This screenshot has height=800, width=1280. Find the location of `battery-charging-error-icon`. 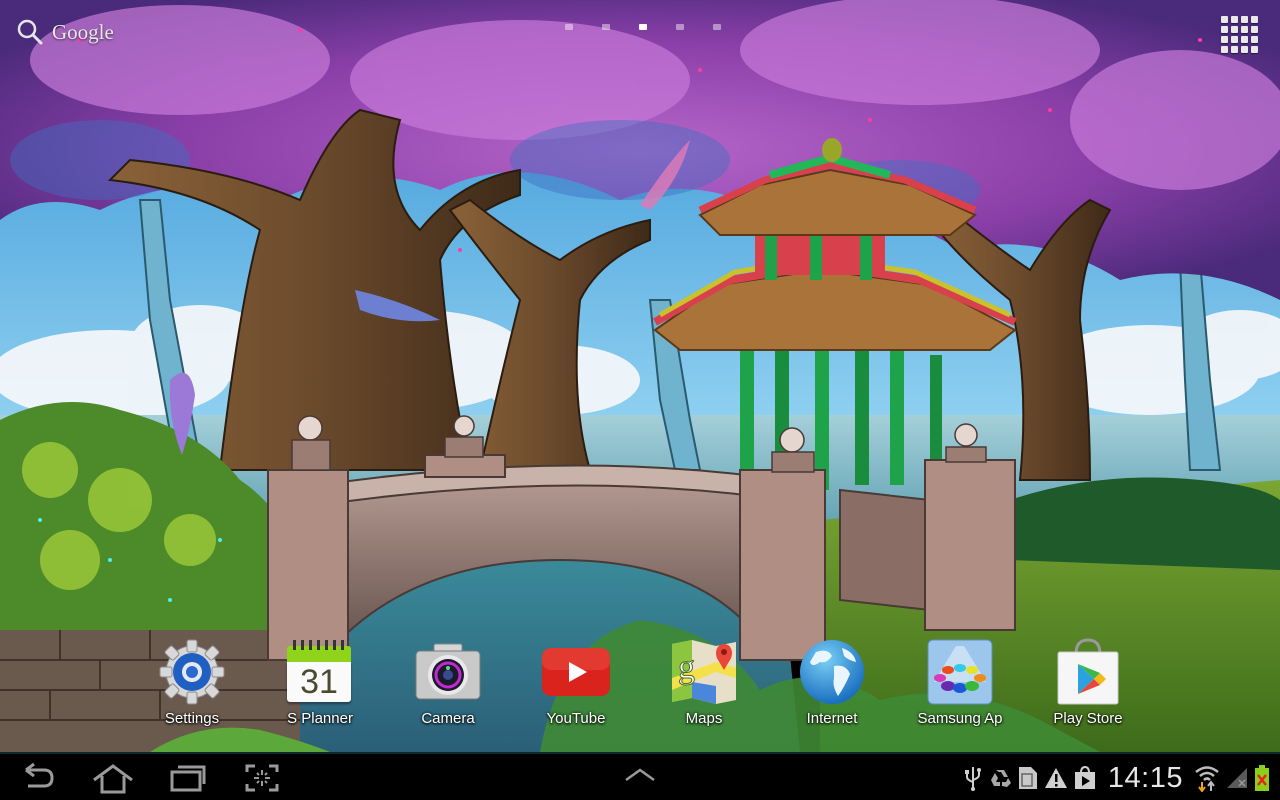

battery-charging-error-icon is located at coordinates (1262, 778).